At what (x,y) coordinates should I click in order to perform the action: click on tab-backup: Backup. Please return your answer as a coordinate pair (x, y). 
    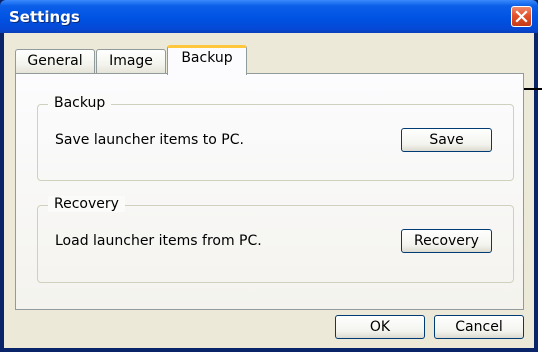
    Looking at the image, I should click on (207, 60).